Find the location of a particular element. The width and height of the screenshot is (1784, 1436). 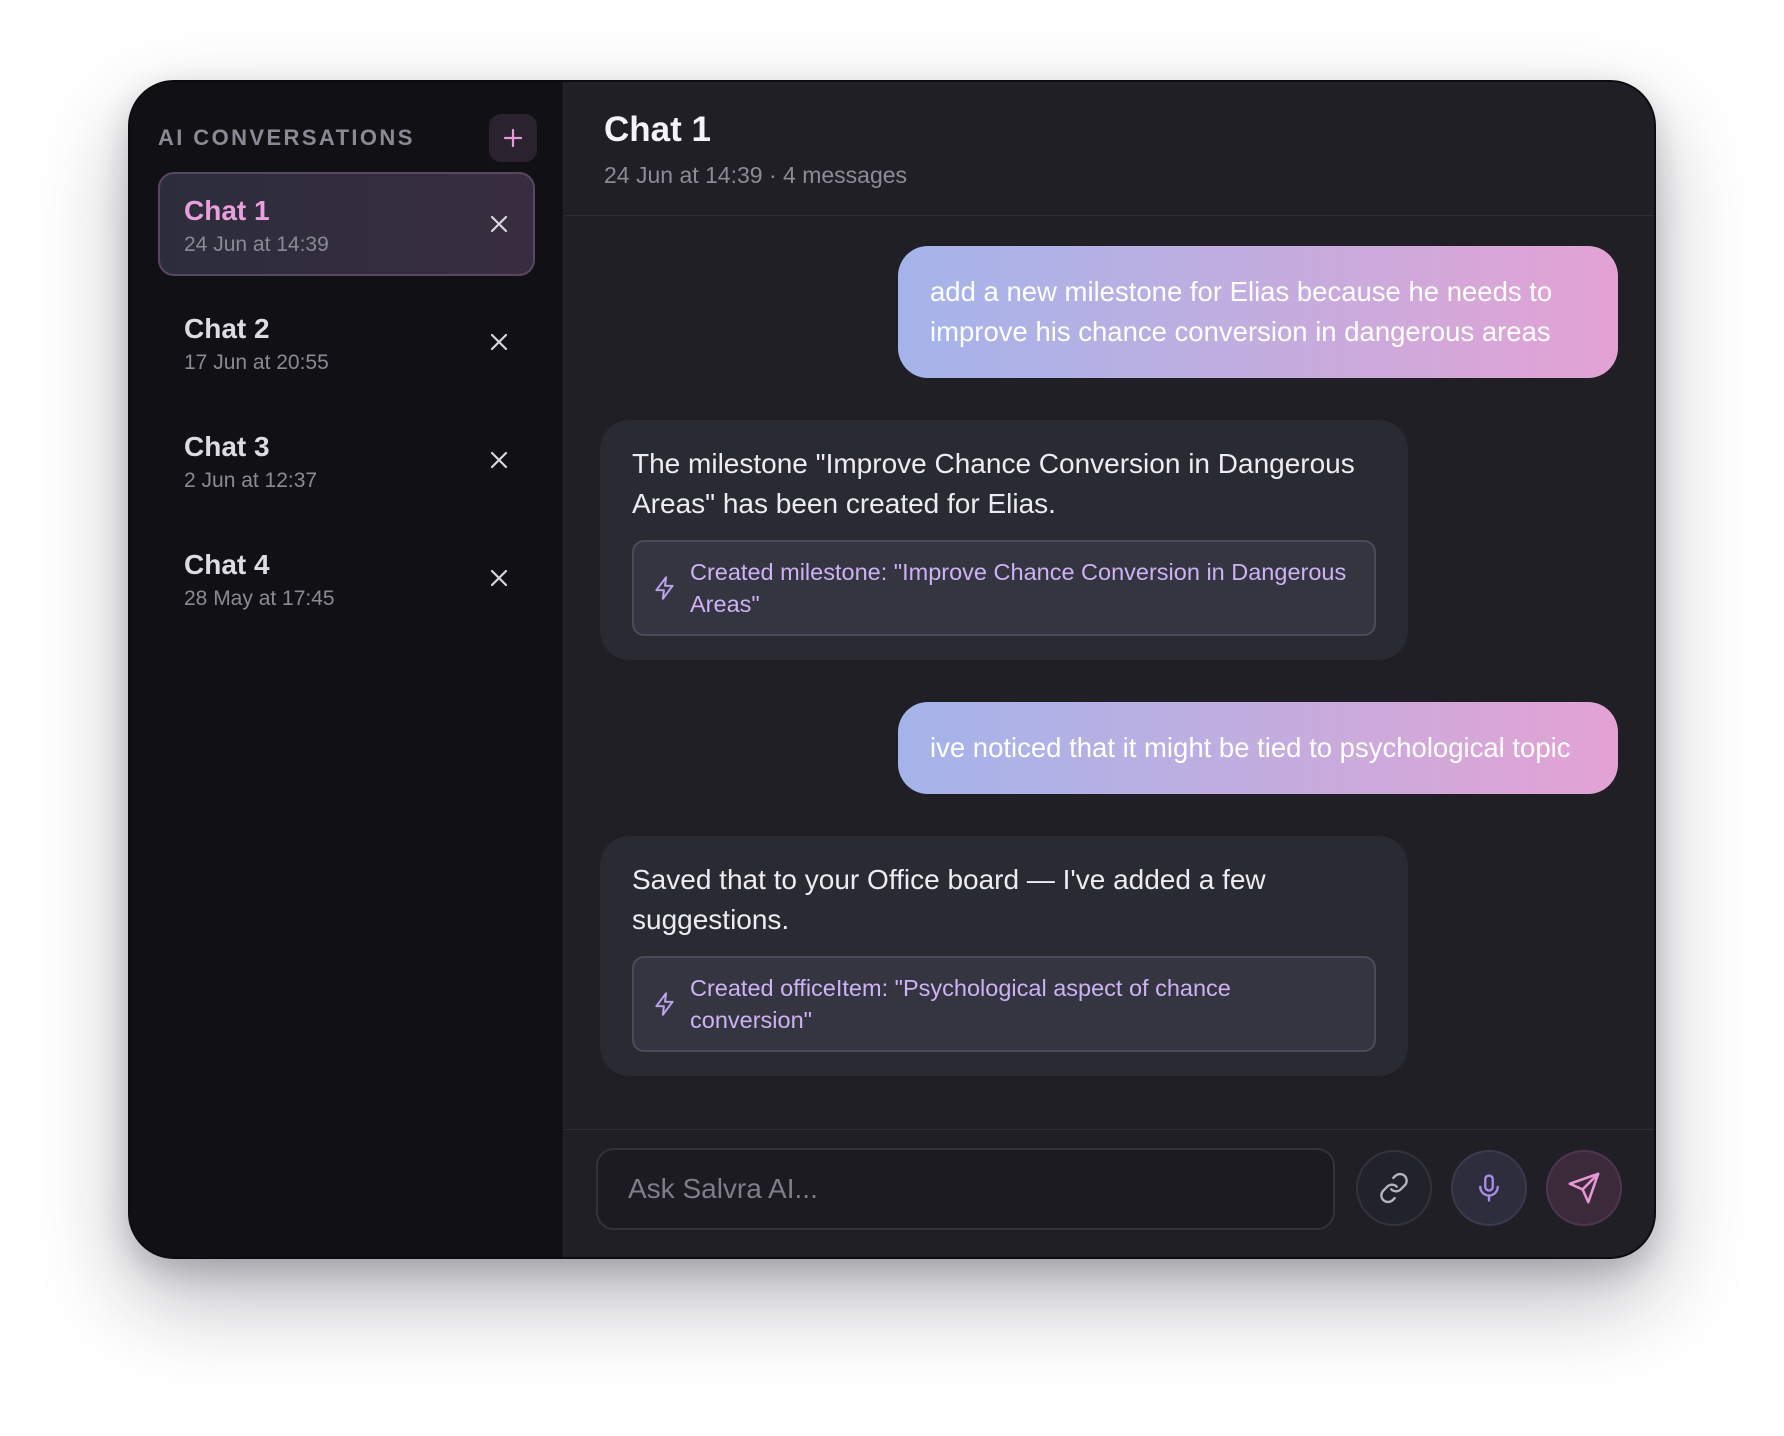

composer is located at coordinates (1109, 1193).